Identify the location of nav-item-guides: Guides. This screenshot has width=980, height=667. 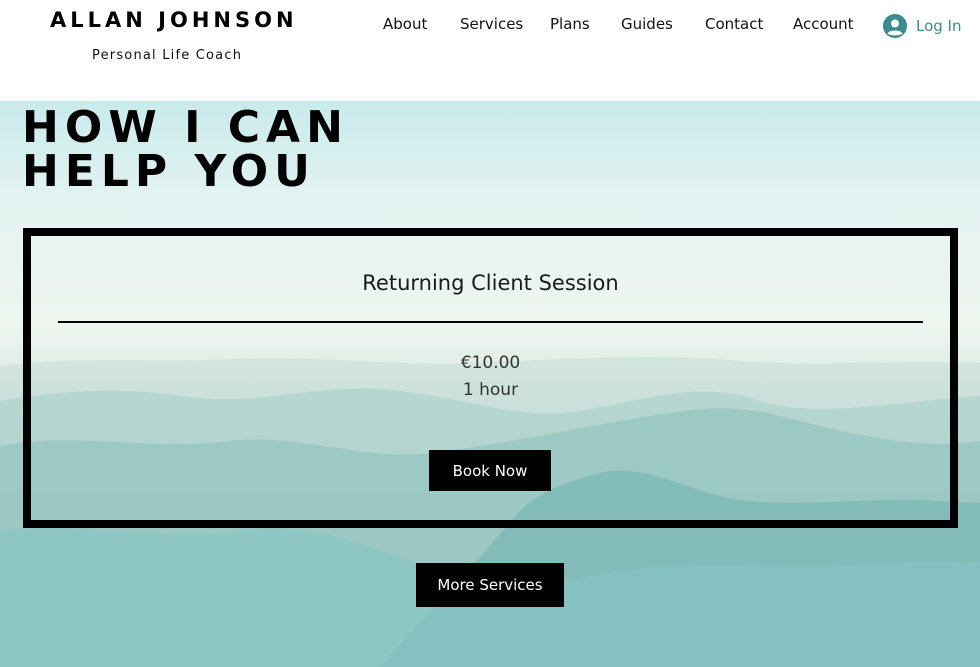
(647, 26).